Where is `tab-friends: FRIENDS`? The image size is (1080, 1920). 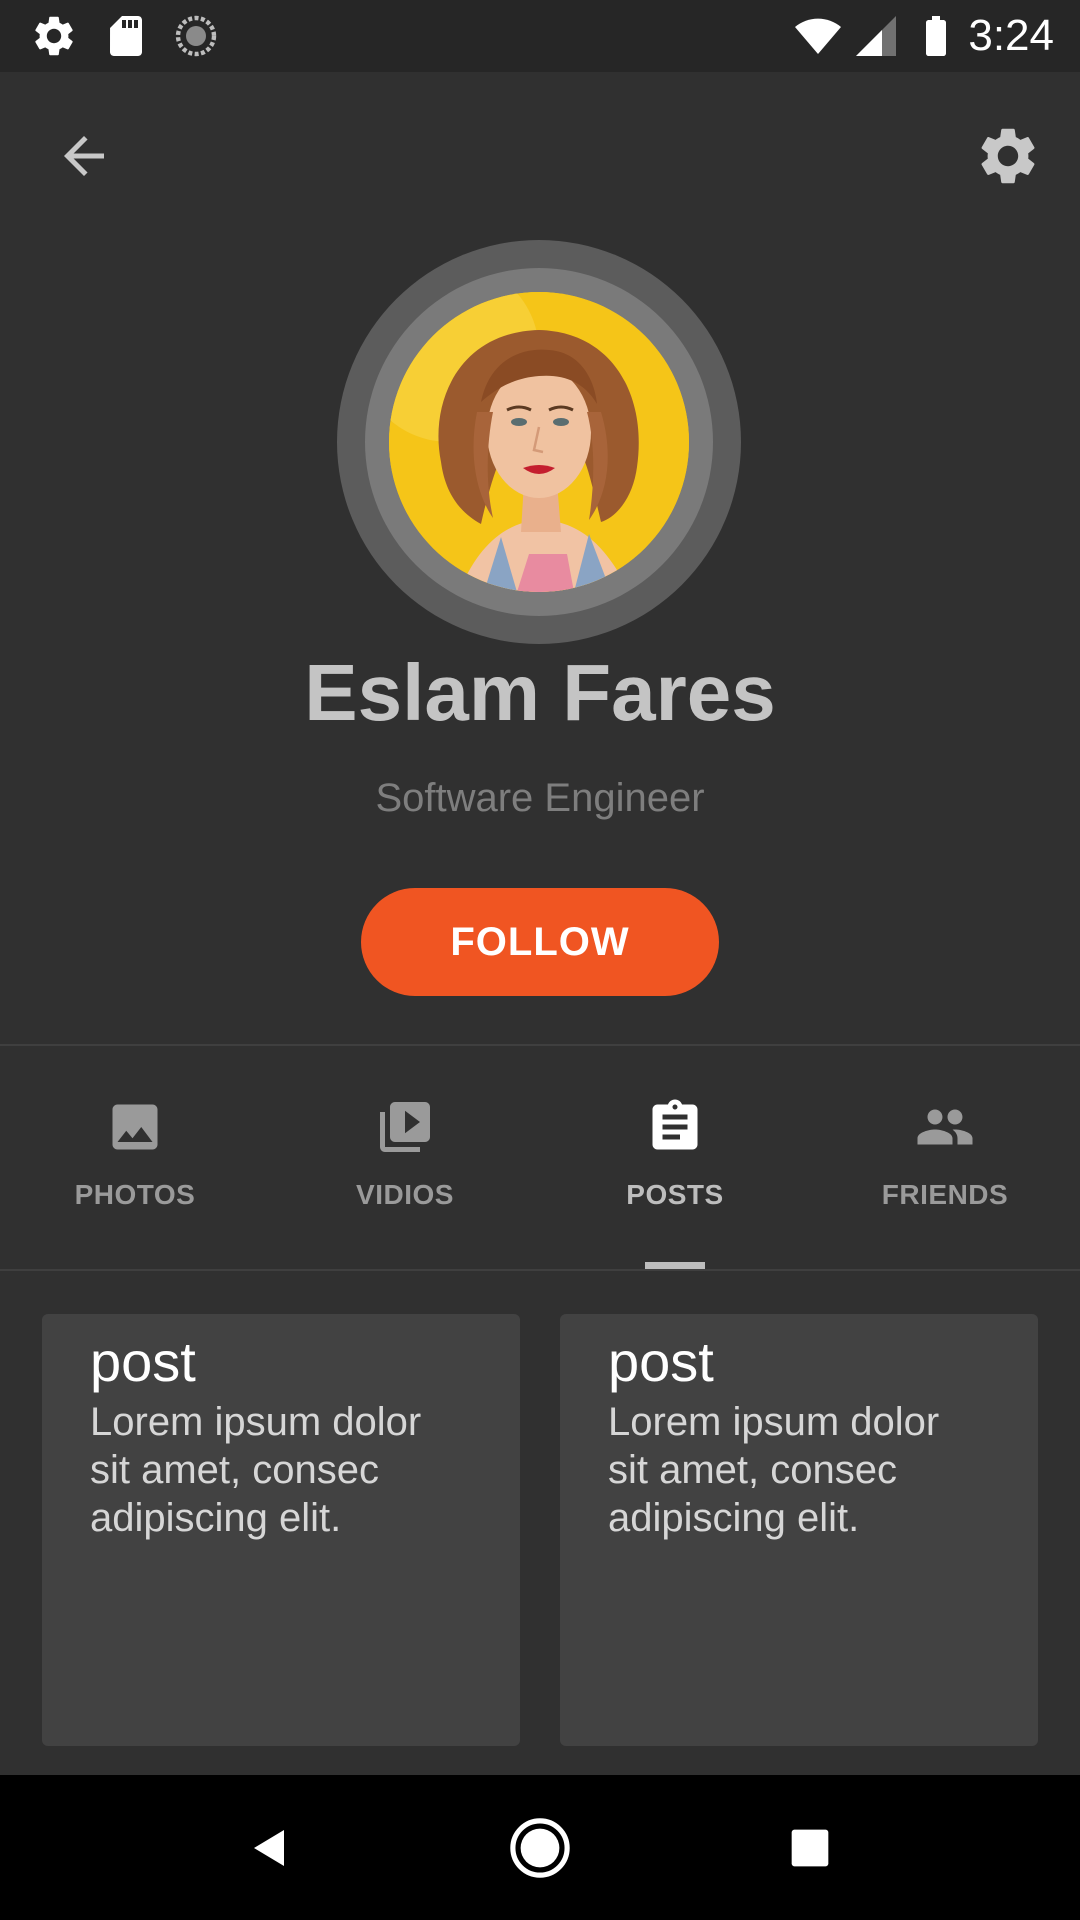
tab-friends: FRIENDS is located at coordinates (945, 1158).